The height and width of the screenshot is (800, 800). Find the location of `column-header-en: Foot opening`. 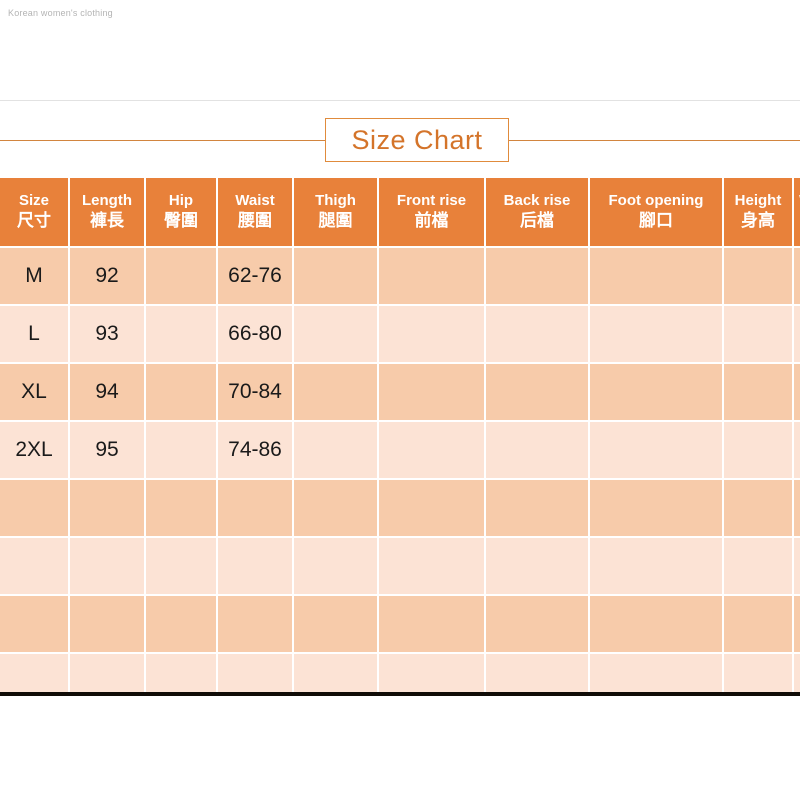

column-header-en: Foot opening is located at coordinates (656, 201).